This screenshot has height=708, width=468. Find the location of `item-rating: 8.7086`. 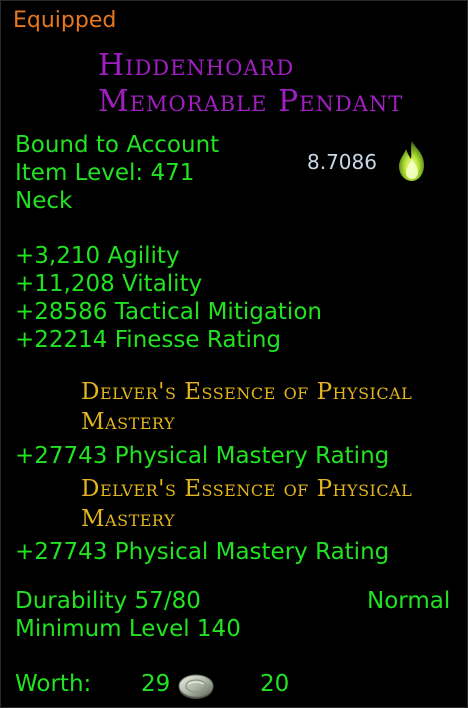

item-rating: 8.7086 is located at coordinates (342, 162).